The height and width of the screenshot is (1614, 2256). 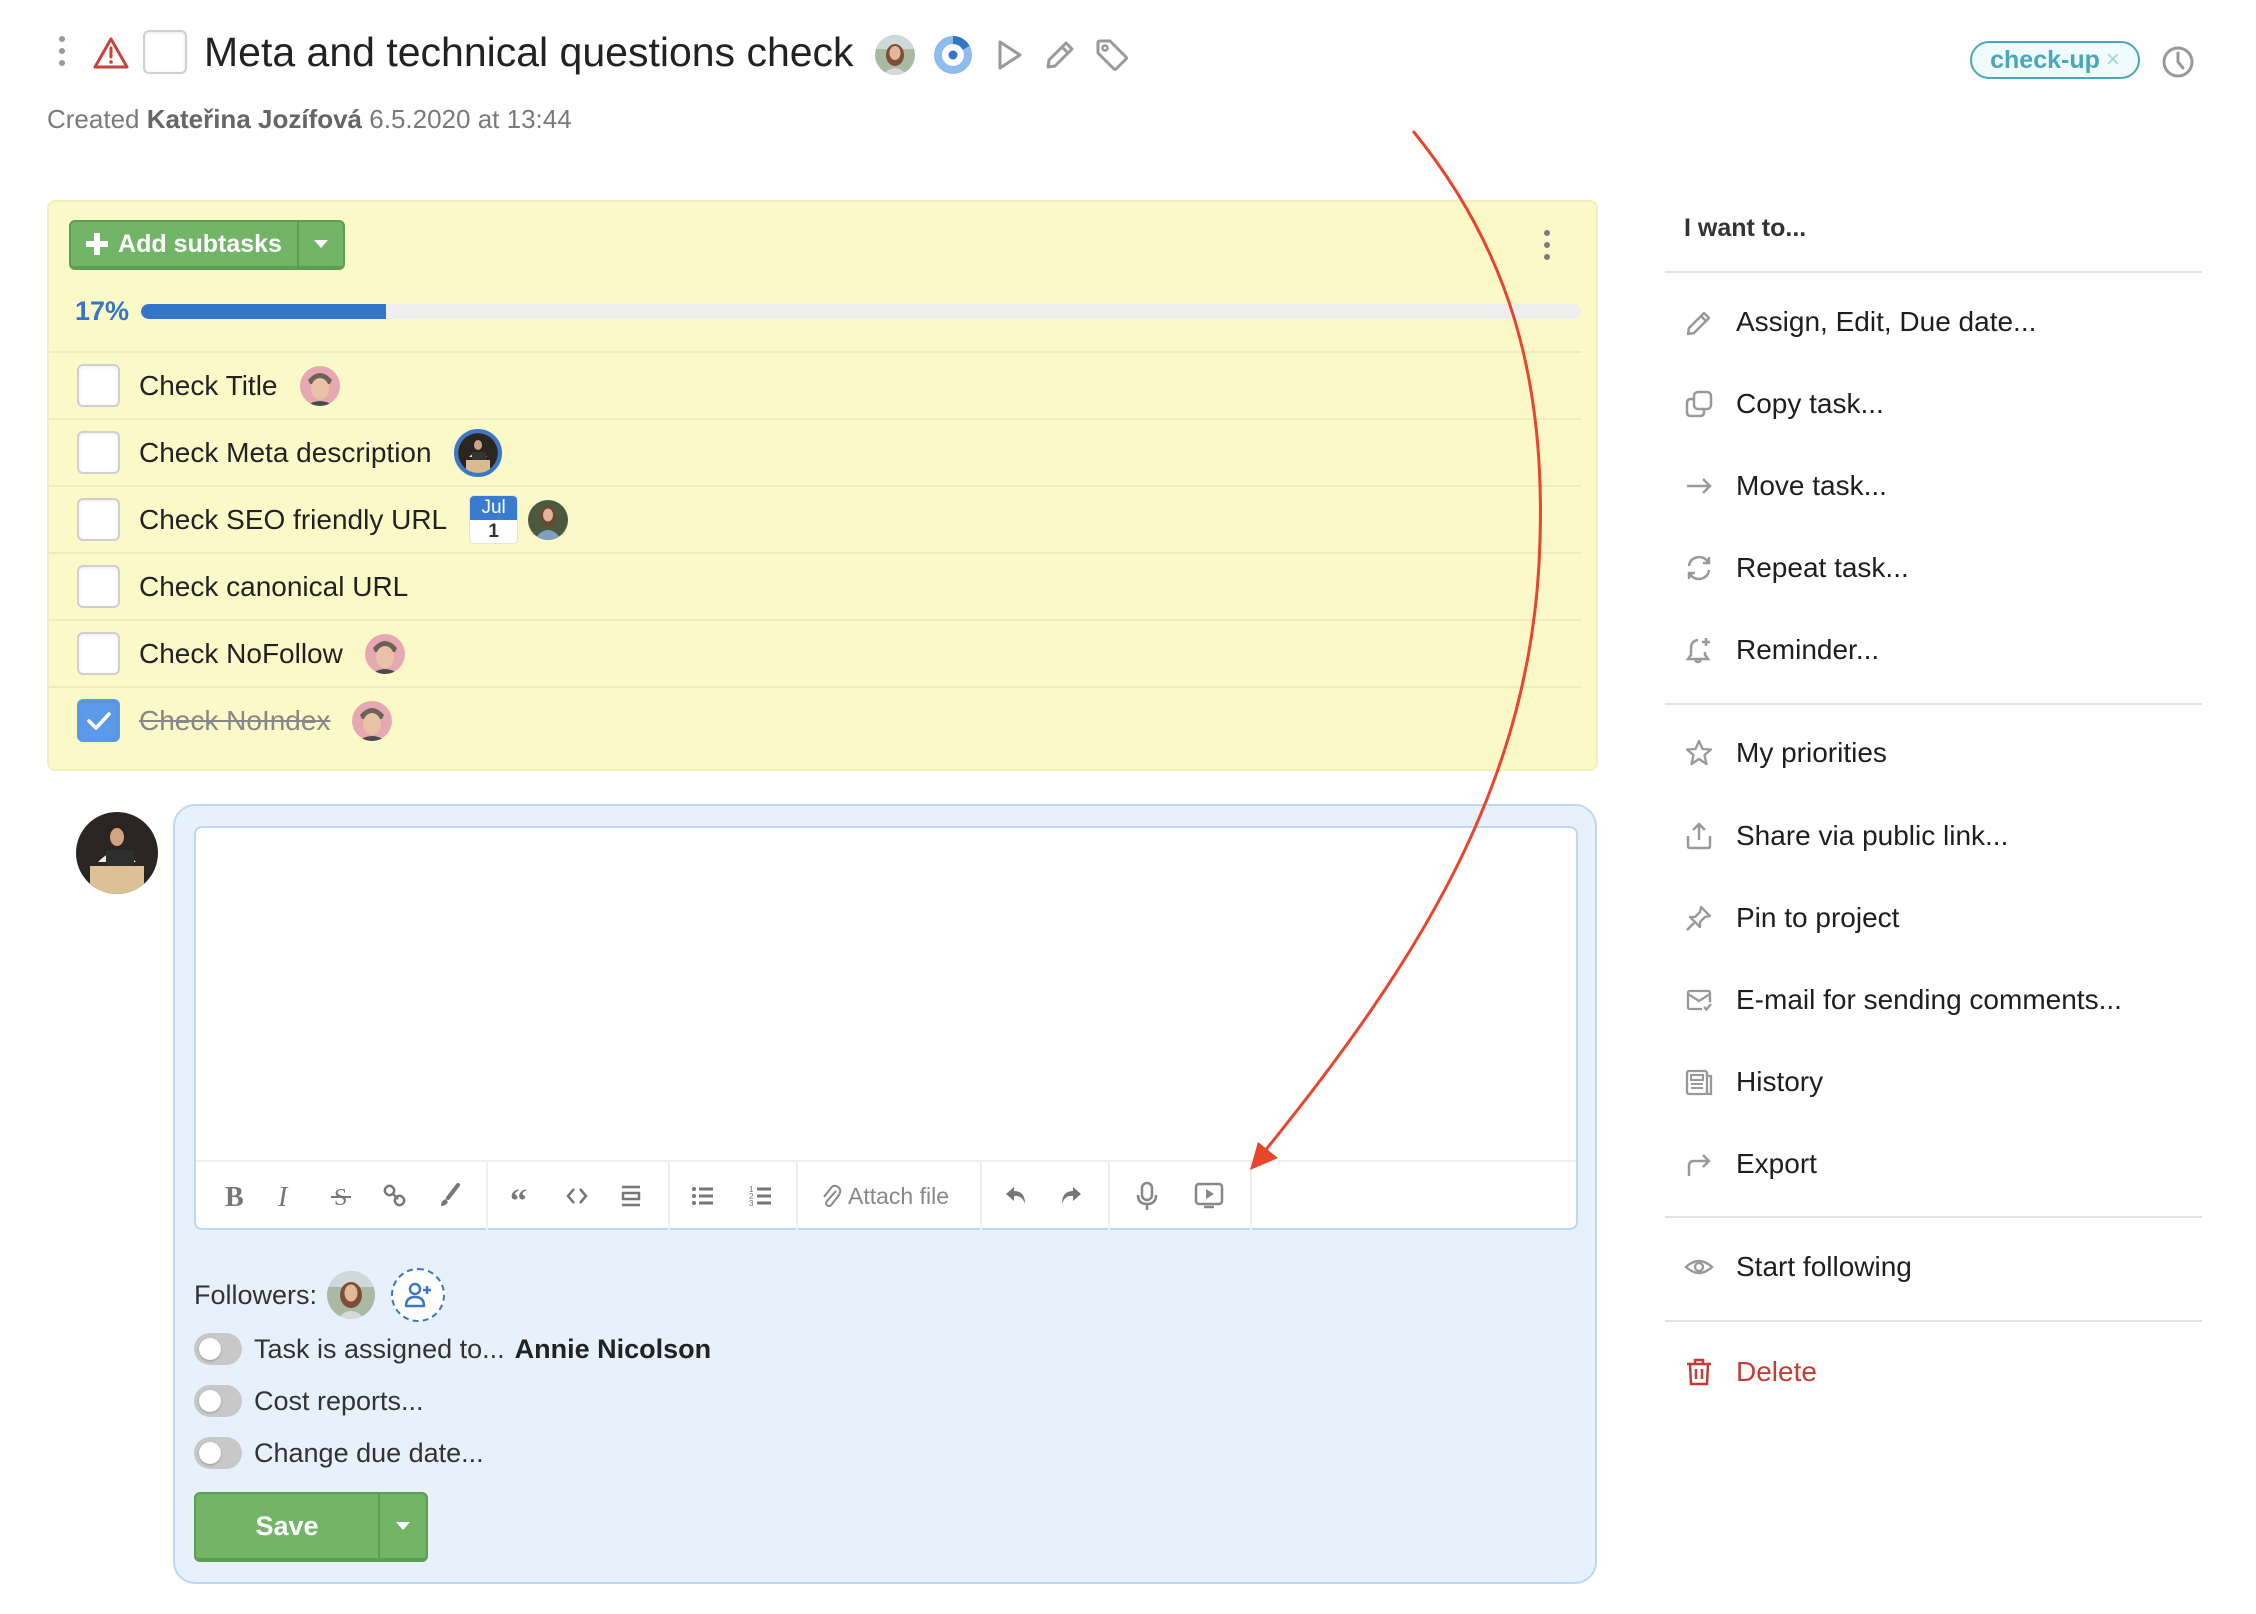 What do you see at coordinates (815, 518) in the screenshot?
I see `subtask-row: Check SEO friendly URL Jul 1` at bounding box center [815, 518].